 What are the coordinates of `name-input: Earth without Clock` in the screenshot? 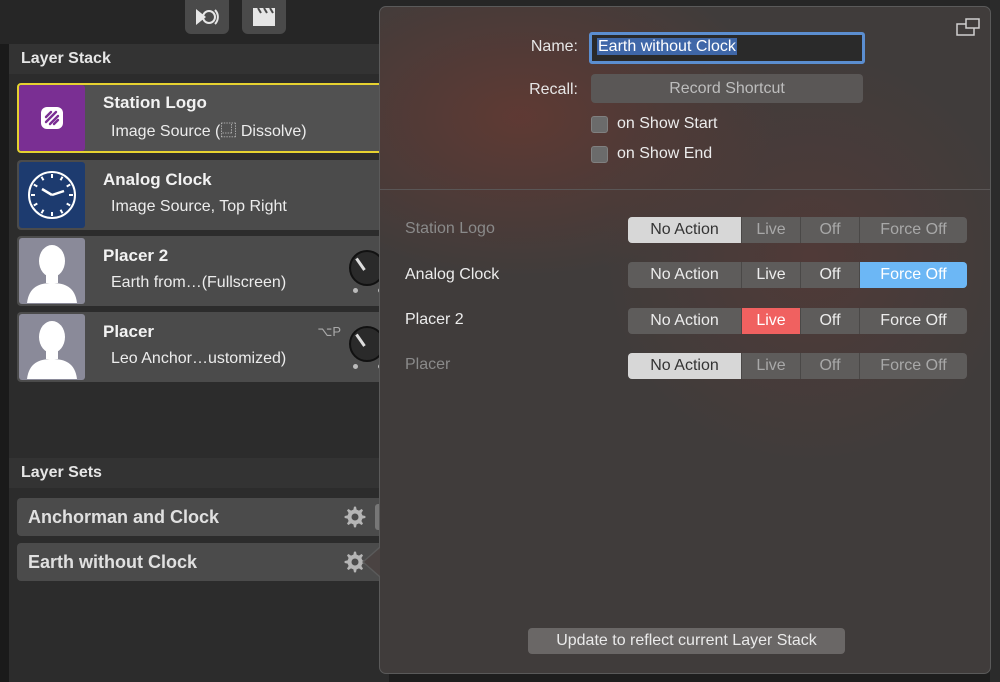 It's located at (727, 48).